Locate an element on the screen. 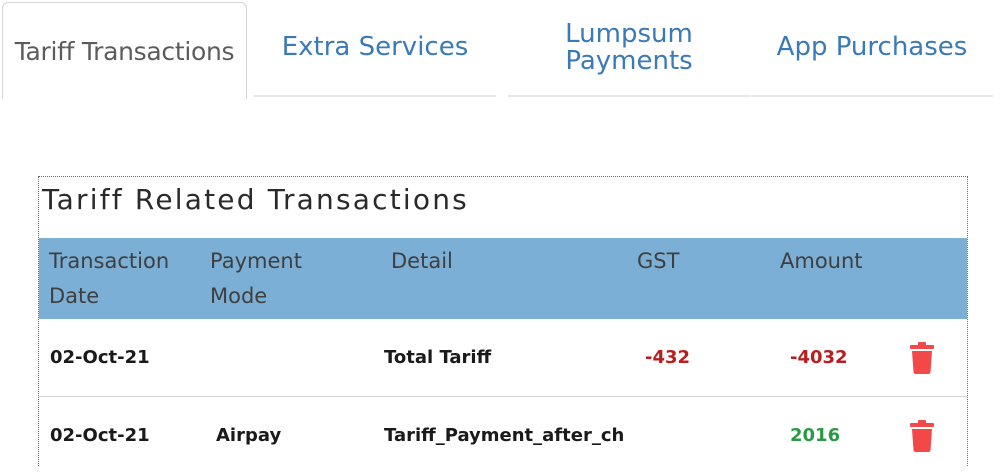 The height and width of the screenshot is (474, 1000). tab-extra-services-label: Extra Services is located at coordinates (375, 47).